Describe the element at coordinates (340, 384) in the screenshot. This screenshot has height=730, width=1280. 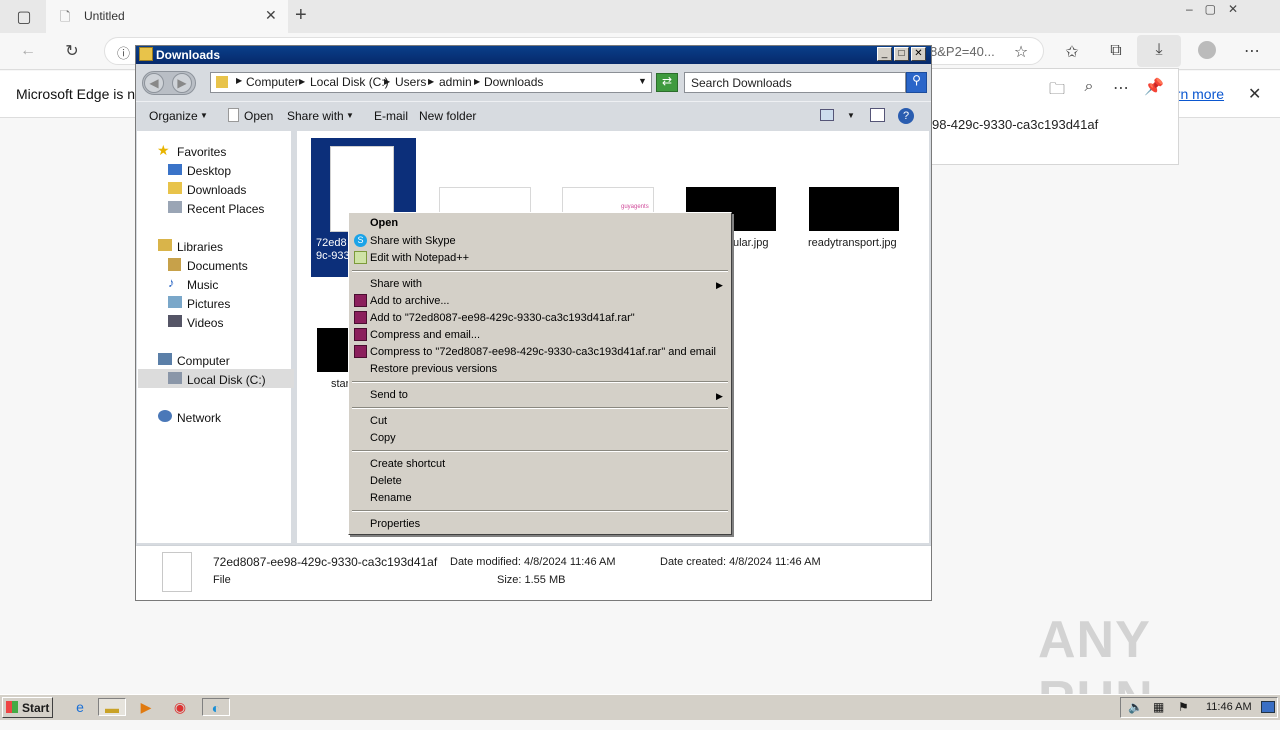
I see `file-label: star` at that location.